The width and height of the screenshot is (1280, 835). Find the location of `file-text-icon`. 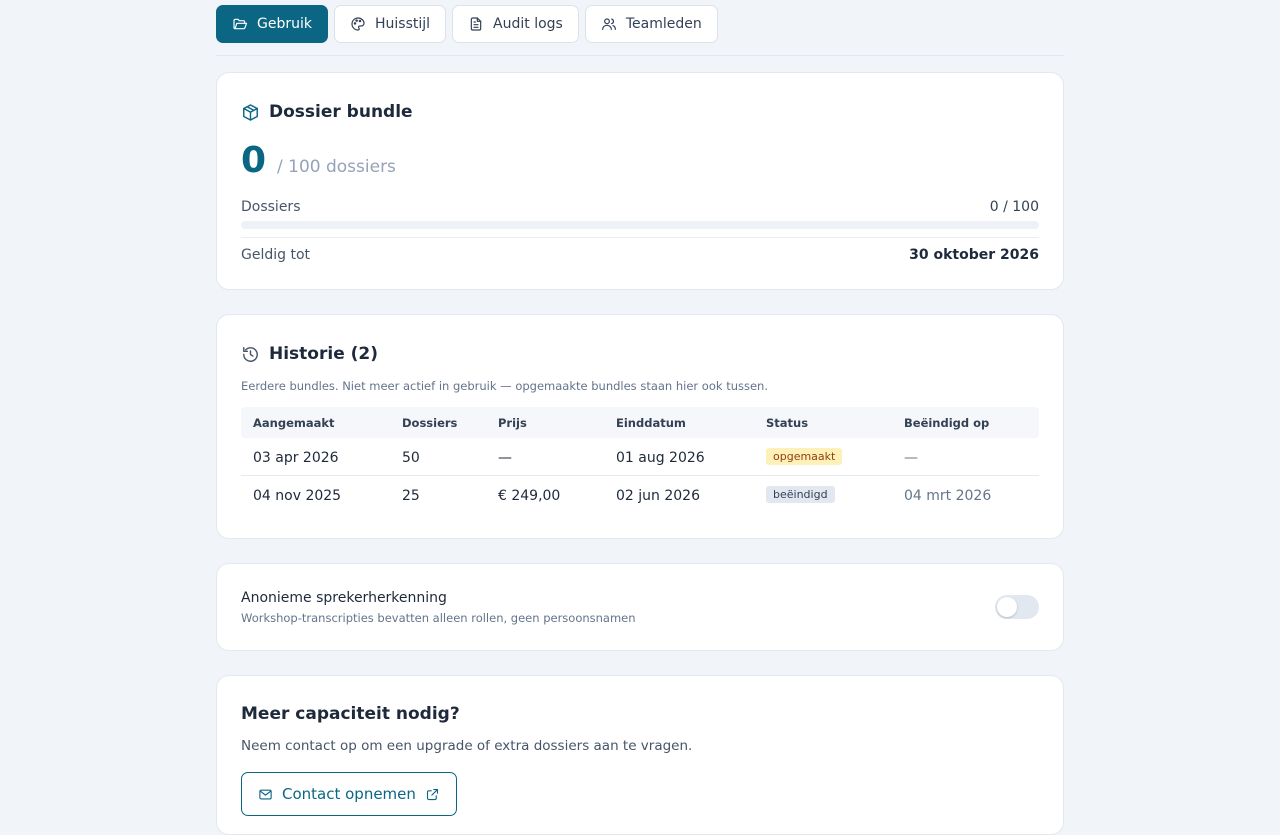

file-text-icon is located at coordinates (476, 24).